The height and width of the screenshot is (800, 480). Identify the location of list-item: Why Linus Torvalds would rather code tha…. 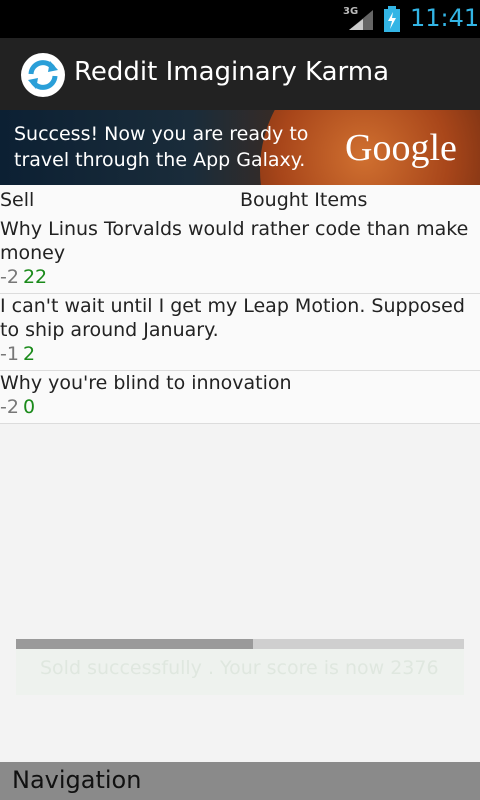
(240, 255).